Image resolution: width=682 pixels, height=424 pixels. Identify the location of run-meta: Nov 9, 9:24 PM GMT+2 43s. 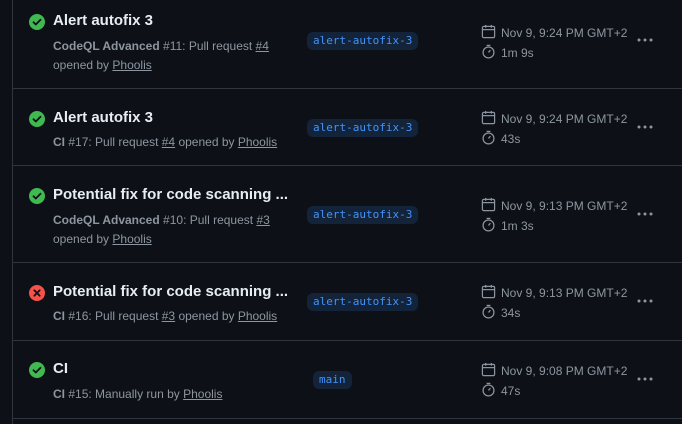
(554, 129).